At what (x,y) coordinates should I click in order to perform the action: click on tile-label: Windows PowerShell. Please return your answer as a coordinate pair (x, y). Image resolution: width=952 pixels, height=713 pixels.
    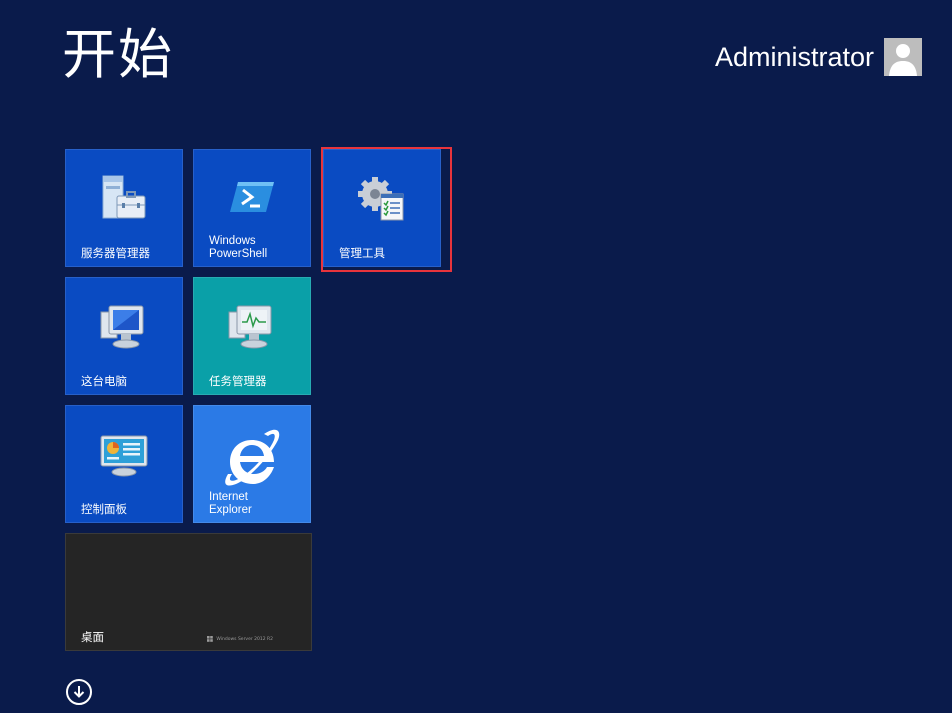
    Looking at the image, I should click on (238, 247).